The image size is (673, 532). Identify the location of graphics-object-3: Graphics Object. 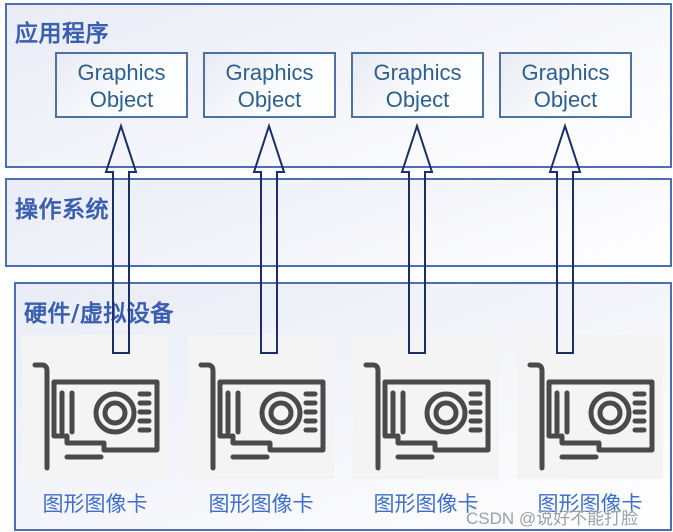
(417, 85).